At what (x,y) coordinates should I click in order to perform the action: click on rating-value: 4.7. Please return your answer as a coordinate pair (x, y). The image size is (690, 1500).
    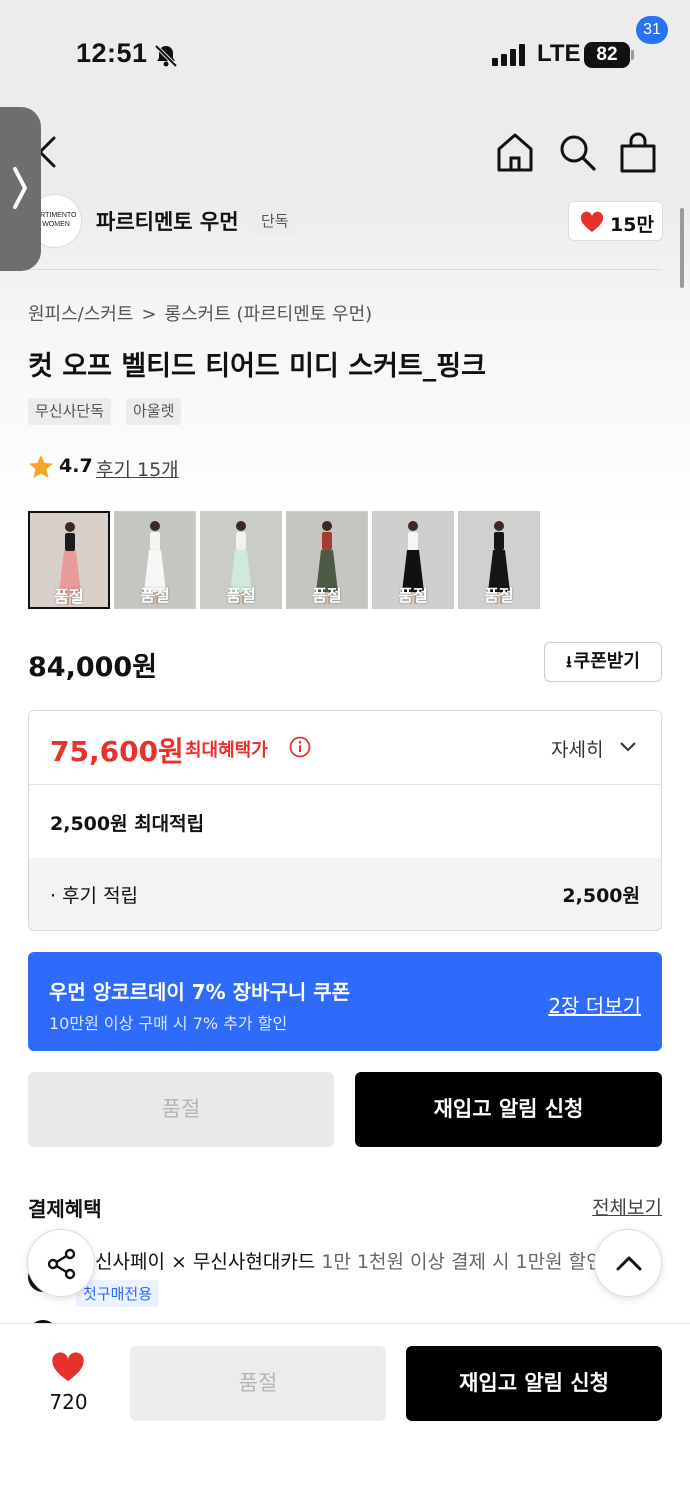
    Looking at the image, I should click on (76, 466).